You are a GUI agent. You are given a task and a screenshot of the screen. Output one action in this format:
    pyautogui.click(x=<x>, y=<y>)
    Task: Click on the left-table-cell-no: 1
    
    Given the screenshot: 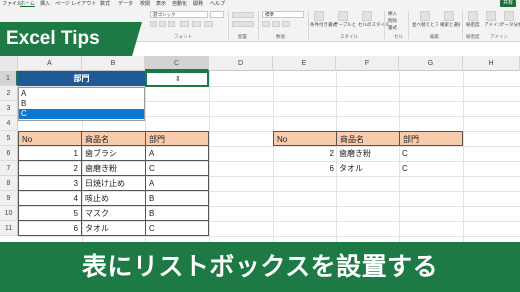 What is the action you would take?
    pyautogui.click(x=50, y=153)
    